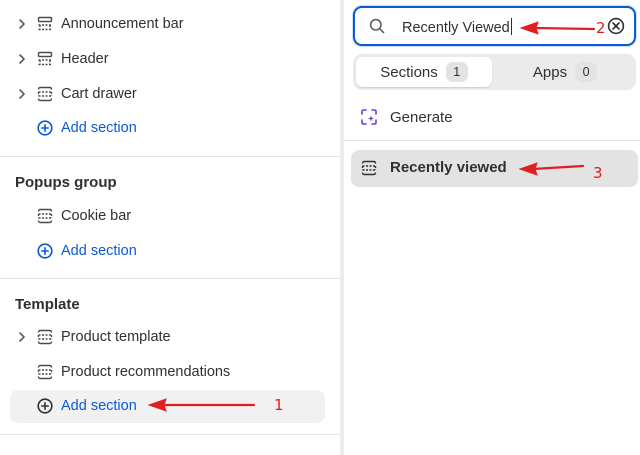 This screenshot has width=640, height=455. I want to click on tree-item-product-template: Product template, so click(170, 337).